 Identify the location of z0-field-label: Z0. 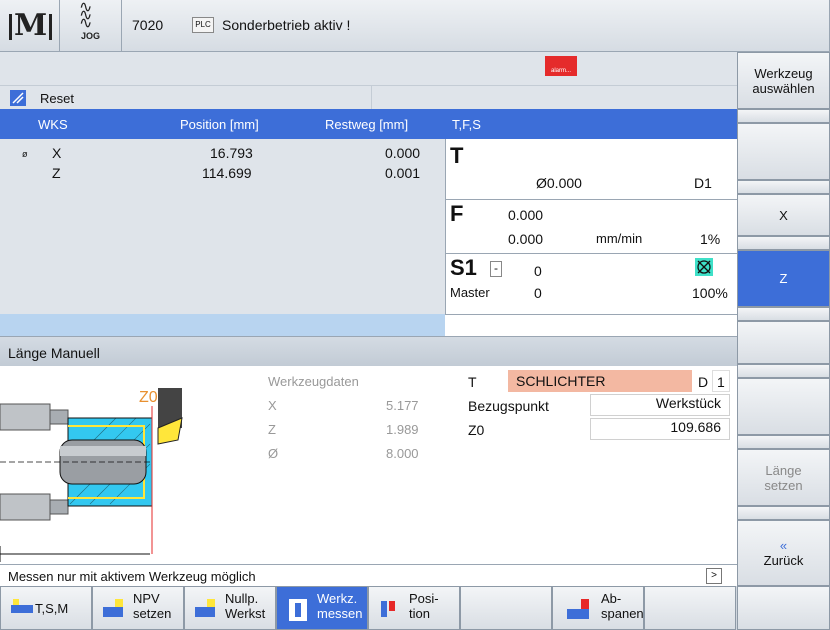
(476, 430).